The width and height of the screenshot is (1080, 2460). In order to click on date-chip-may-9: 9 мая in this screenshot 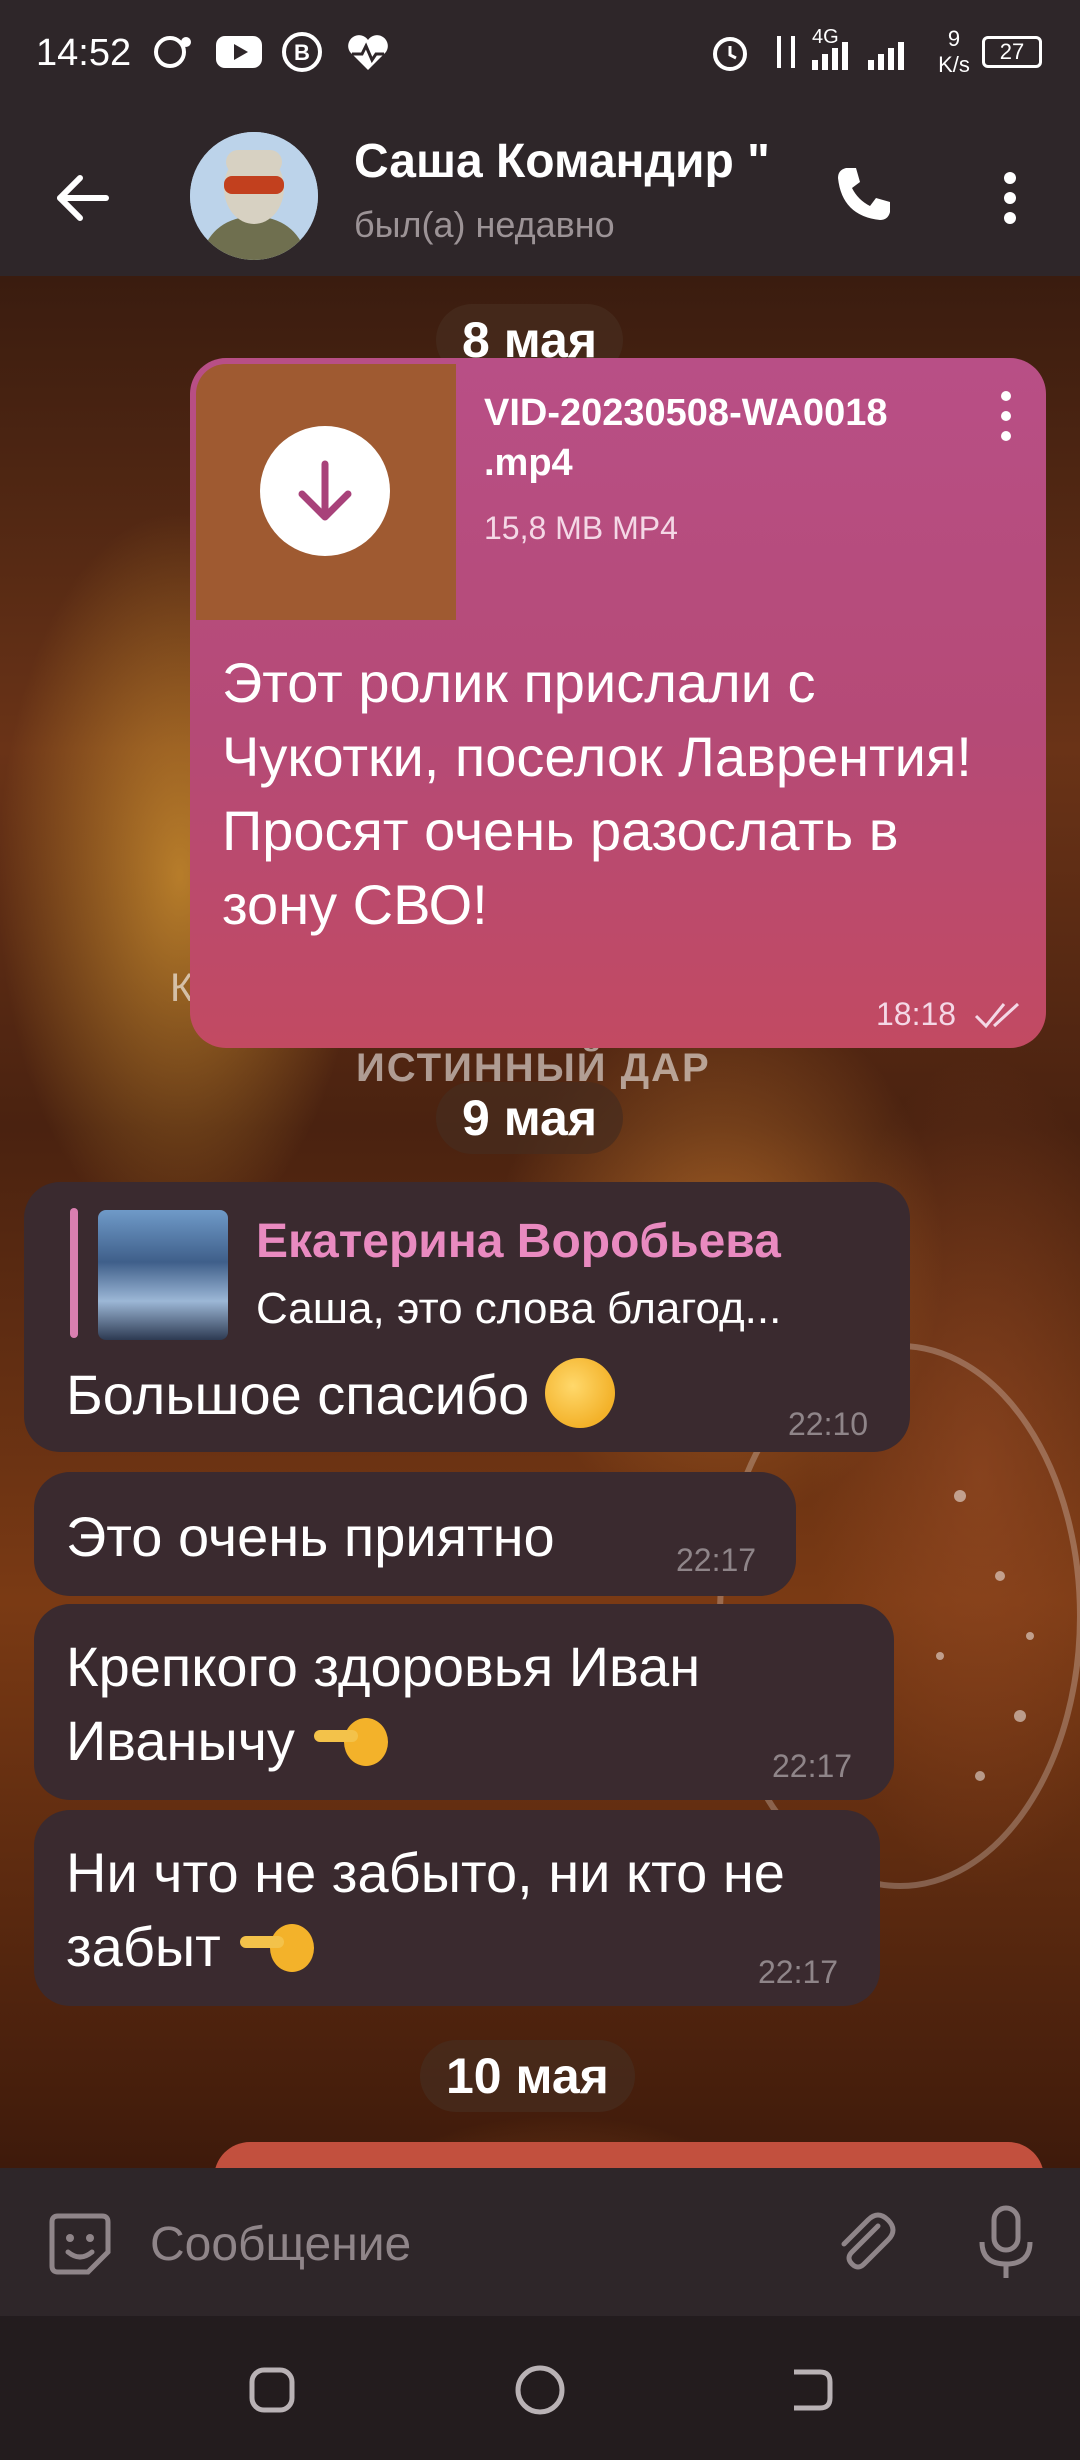, I will do `click(530, 1118)`.